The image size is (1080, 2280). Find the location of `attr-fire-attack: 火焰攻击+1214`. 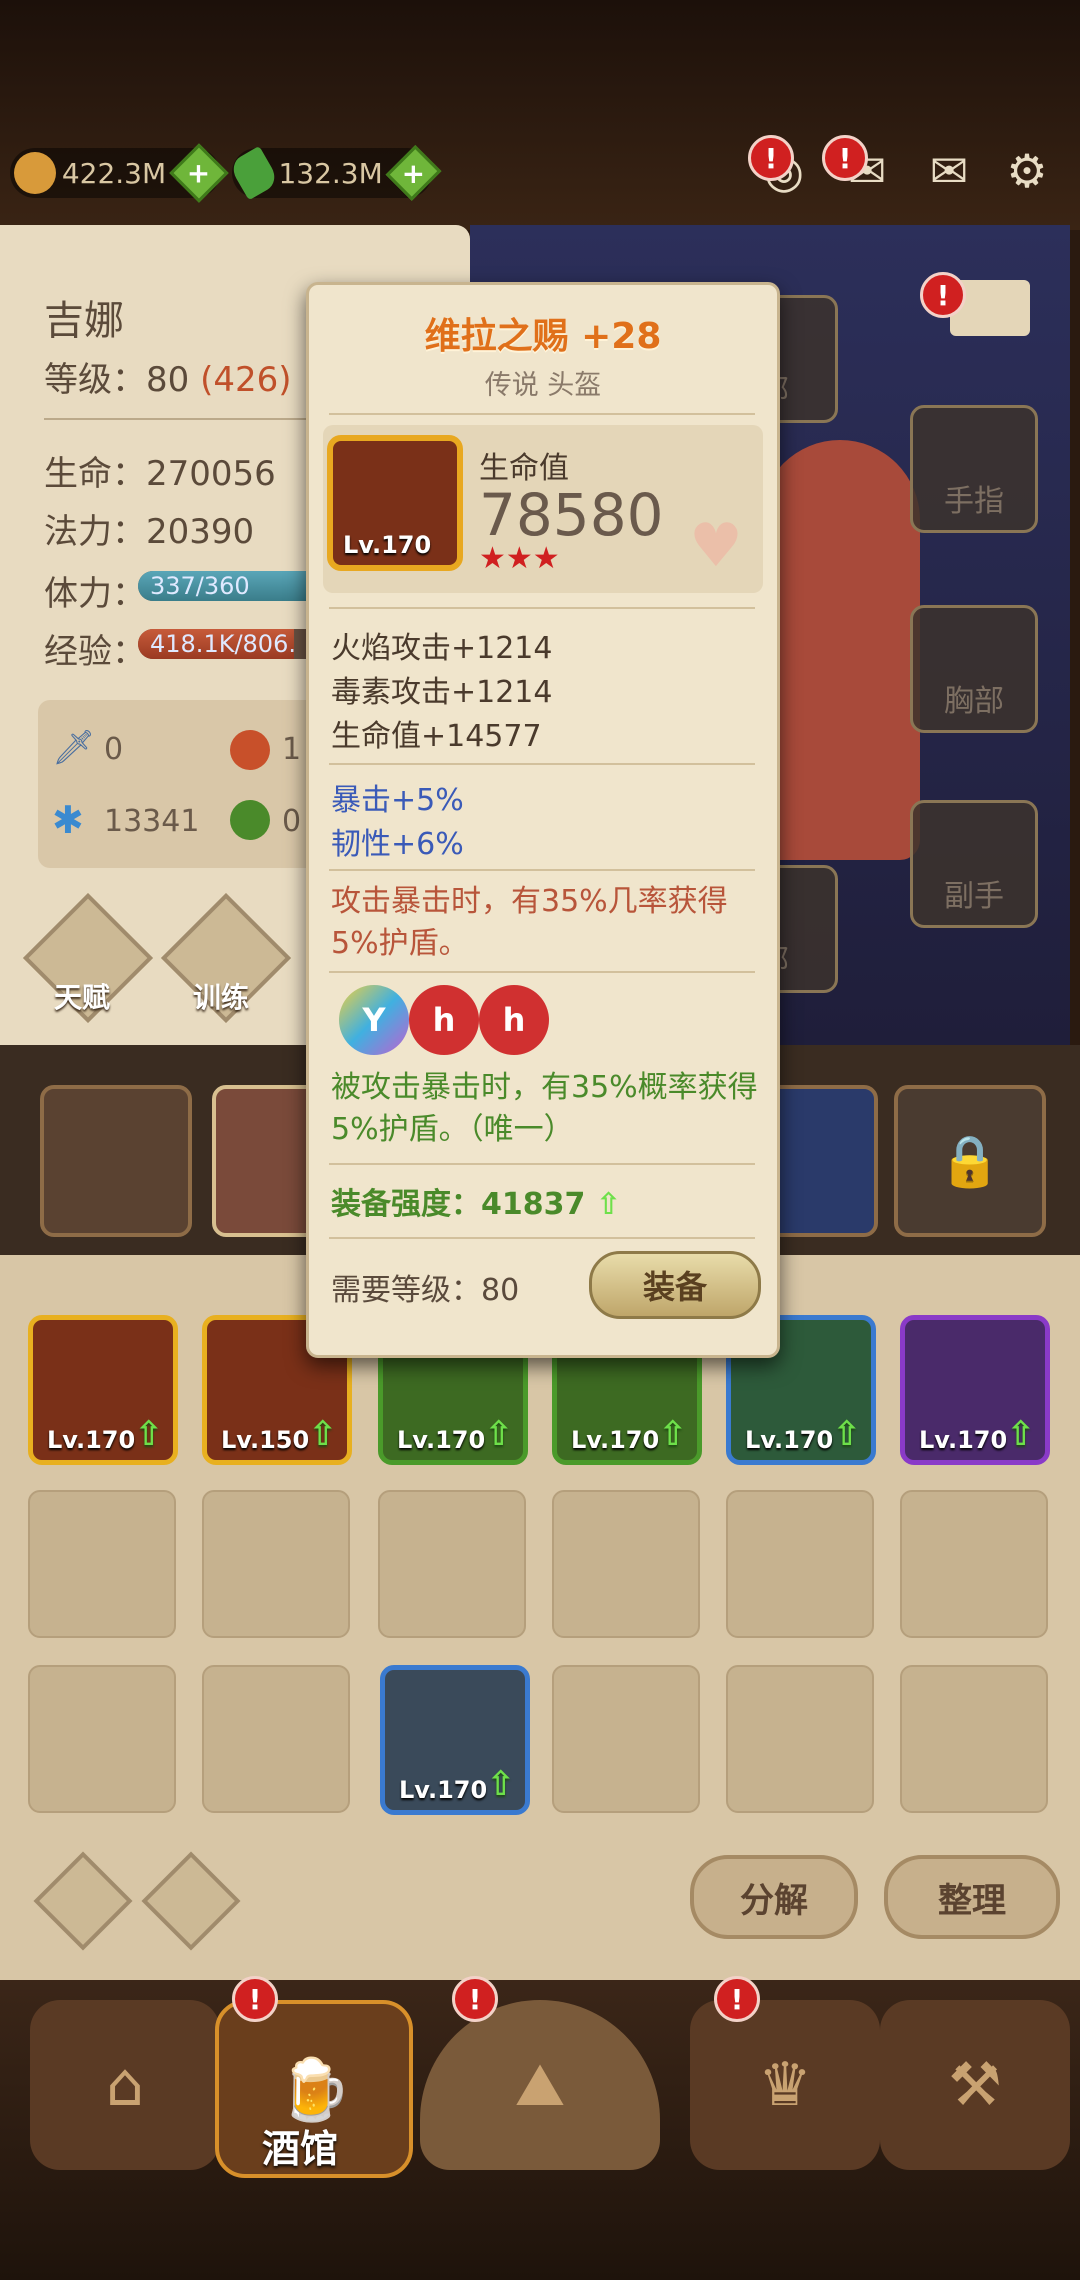

attr-fire-attack: 火焰攻击+1214 is located at coordinates (442, 648).